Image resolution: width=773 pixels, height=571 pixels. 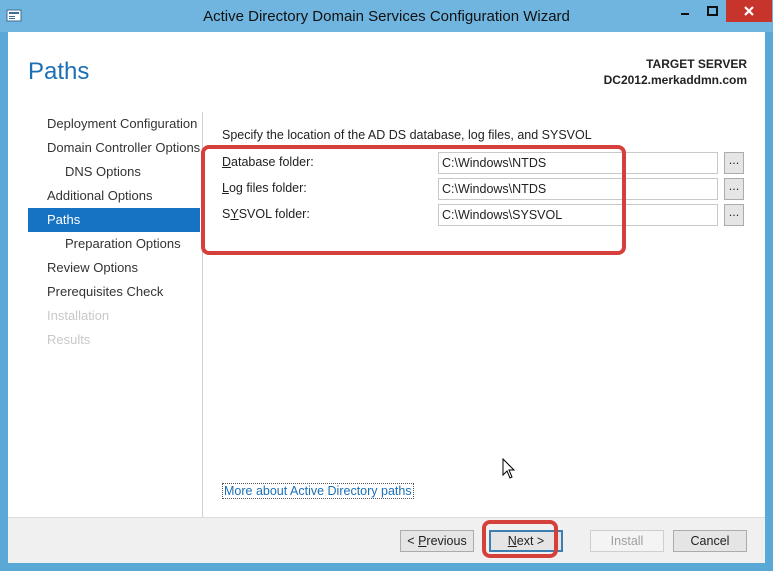 I want to click on page-title: Paths, so click(x=59, y=71).